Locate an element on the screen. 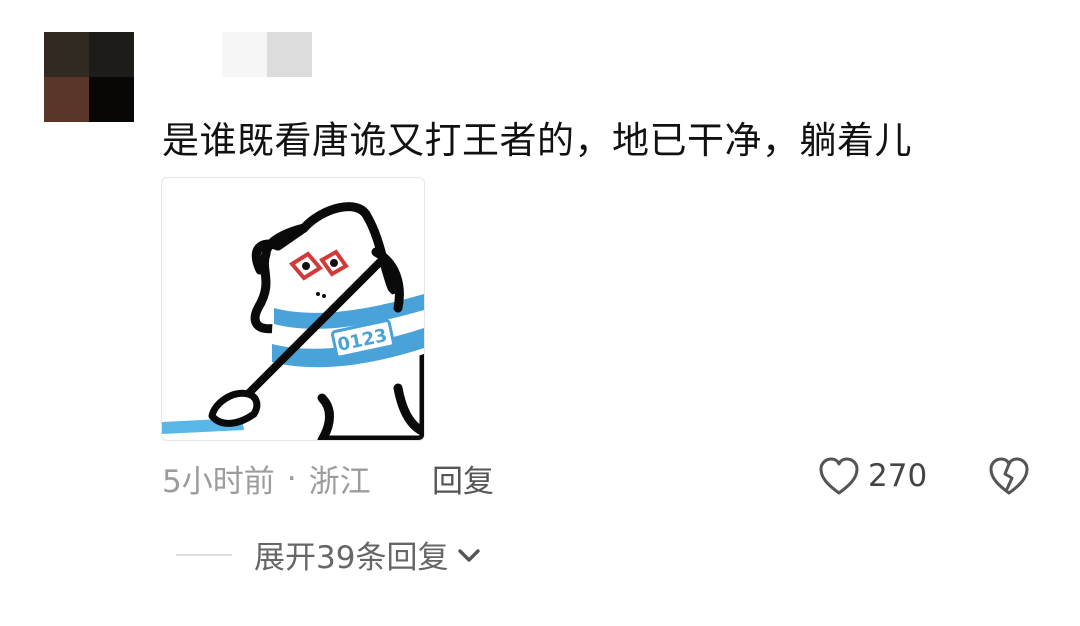 Image resolution: width=1080 pixels, height=626 pixels. expand-replies-button: 展开39条回复 is located at coordinates (329, 554).